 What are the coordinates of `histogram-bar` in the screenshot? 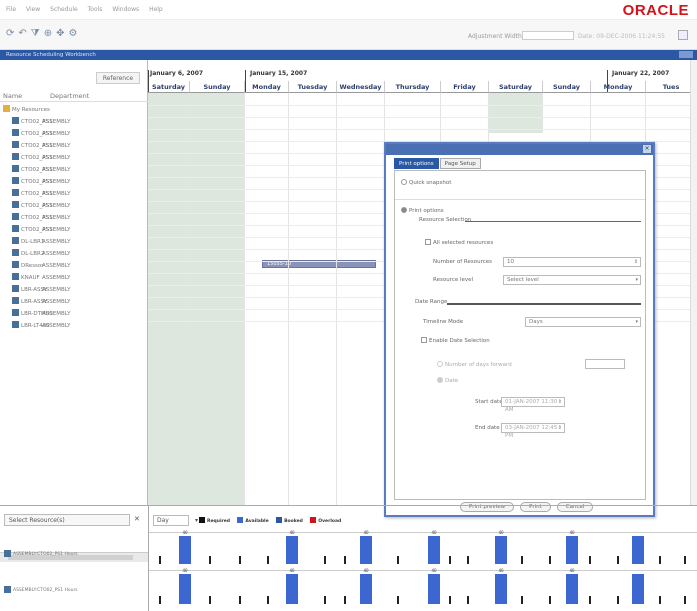 It's located at (185, 589).